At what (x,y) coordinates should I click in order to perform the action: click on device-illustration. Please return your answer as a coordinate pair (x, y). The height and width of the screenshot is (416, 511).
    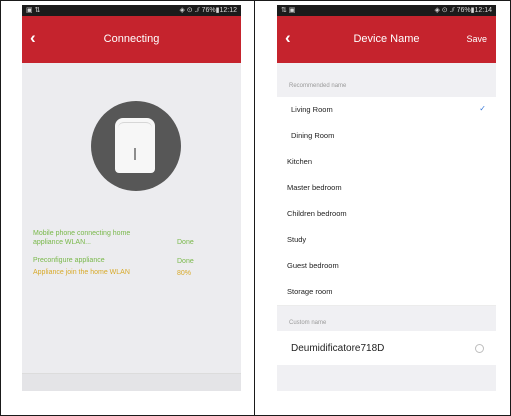
    Looking at the image, I should click on (136, 146).